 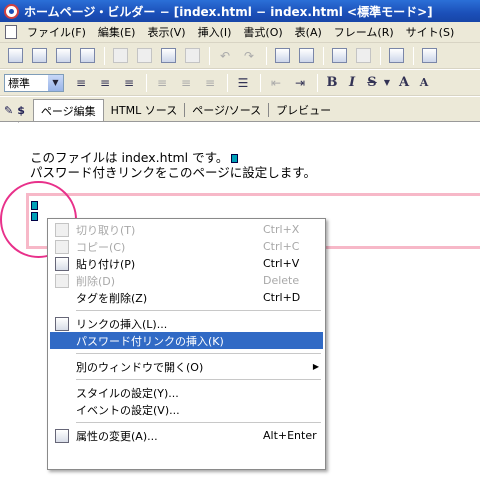 What do you see at coordinates (144, 56) in the screenshot?
I see `copy-icon` at bounding box center [144, 56].